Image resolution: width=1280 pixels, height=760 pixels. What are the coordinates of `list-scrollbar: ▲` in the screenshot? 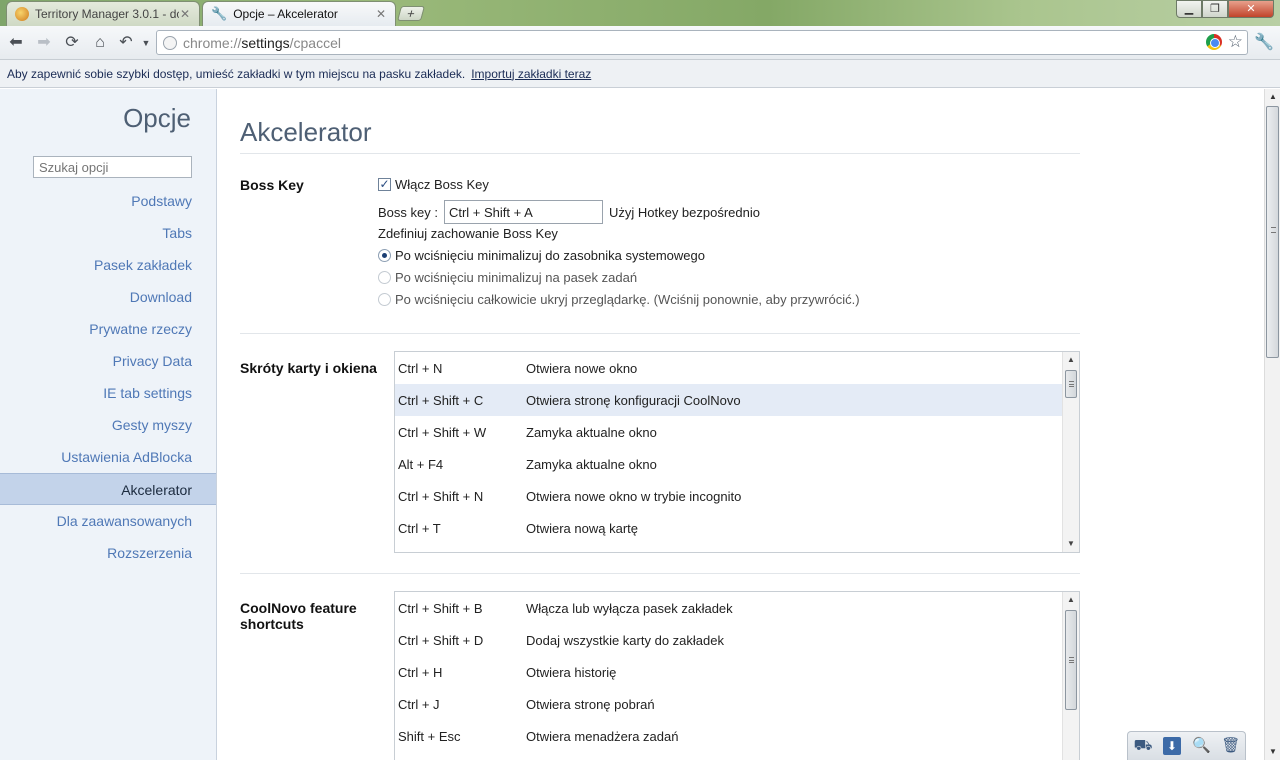 It's located at (1070, 676).